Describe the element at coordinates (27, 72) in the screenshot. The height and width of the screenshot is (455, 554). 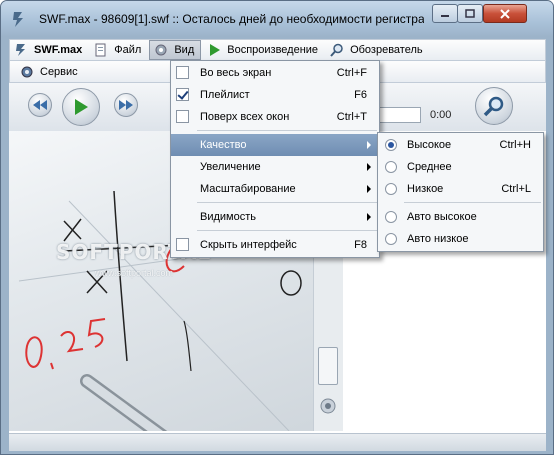
I see `gear-icon` at that location.